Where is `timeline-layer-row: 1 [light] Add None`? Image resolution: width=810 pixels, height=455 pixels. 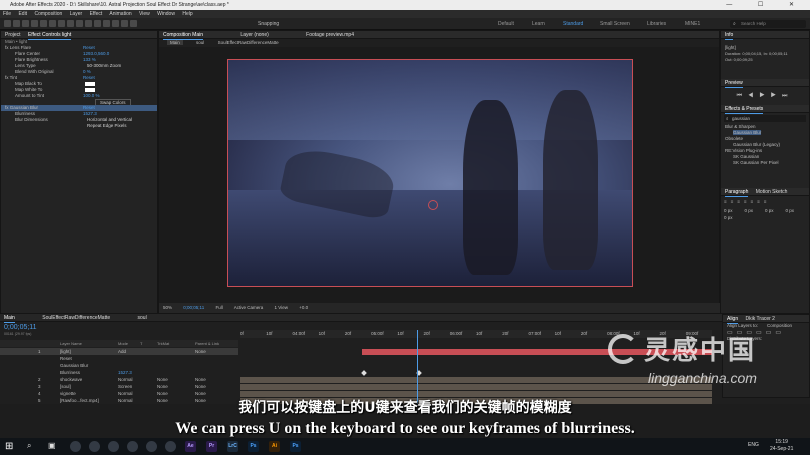
timeline-layer-row: 1 [light] Add None is located at coordinates (119, 351).